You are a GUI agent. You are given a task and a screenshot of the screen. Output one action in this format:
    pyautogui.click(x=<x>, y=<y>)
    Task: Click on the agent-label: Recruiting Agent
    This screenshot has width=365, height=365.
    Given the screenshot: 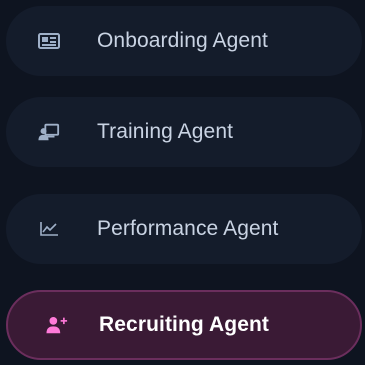 What is the action you would take?
    pyautogui.click(x=184, y=324)
    